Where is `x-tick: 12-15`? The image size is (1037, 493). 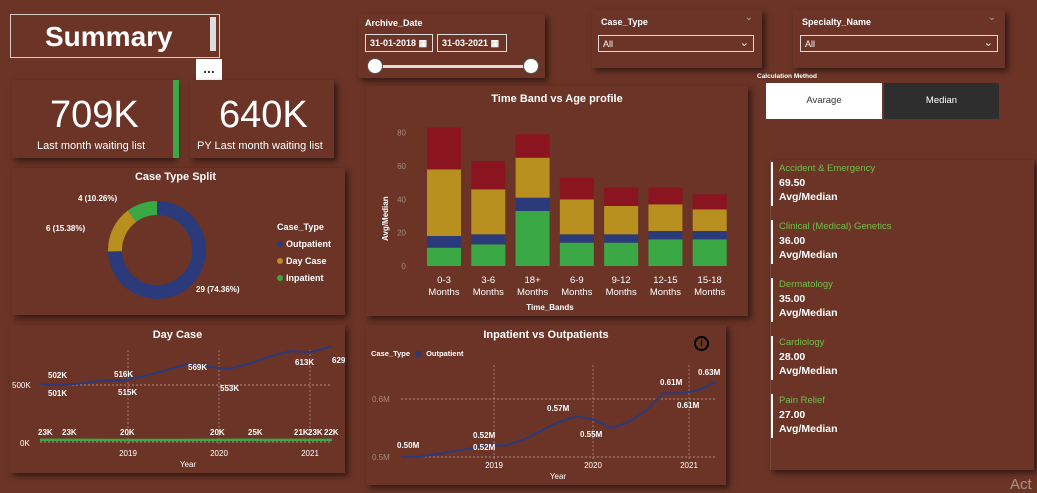 x-tick: 12-15 is located at coordinates (665, 280).